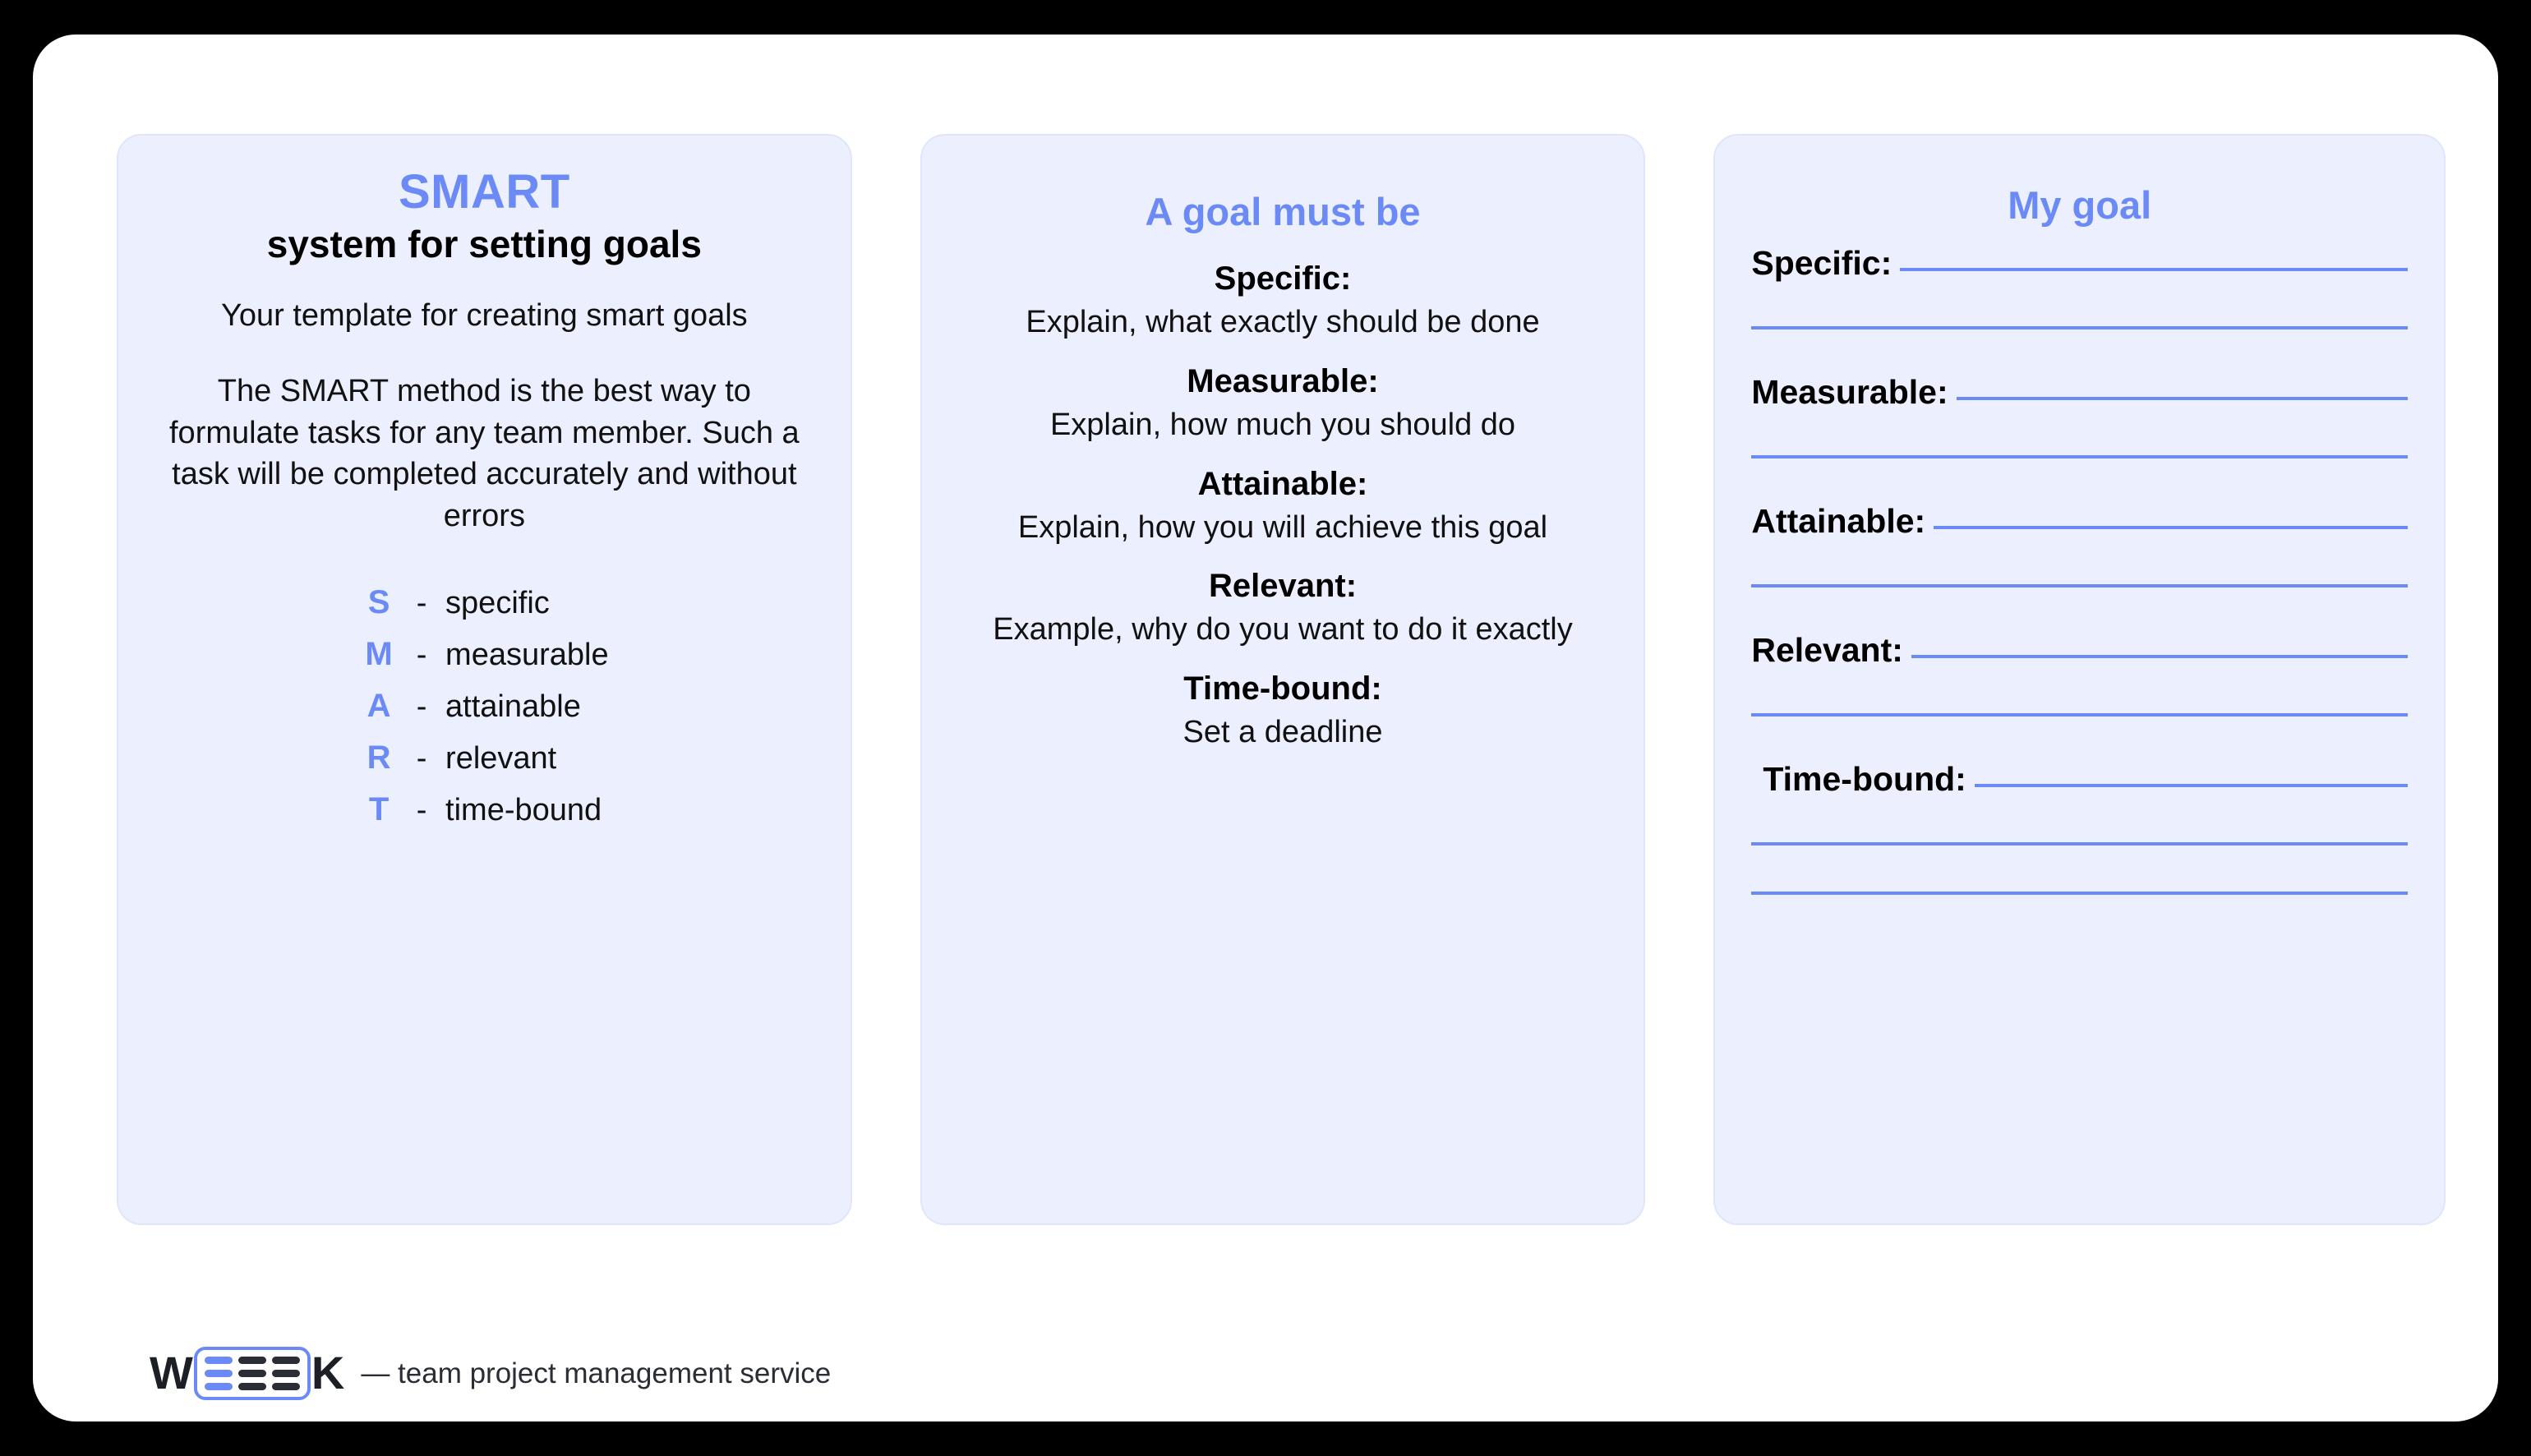 The height and width of the screenshot is (1456, 2531). What do you see at coordinates (2080, 205) in the screenshot?
I see `worksheet-title: My goal` at bounding box center [2080, 205].